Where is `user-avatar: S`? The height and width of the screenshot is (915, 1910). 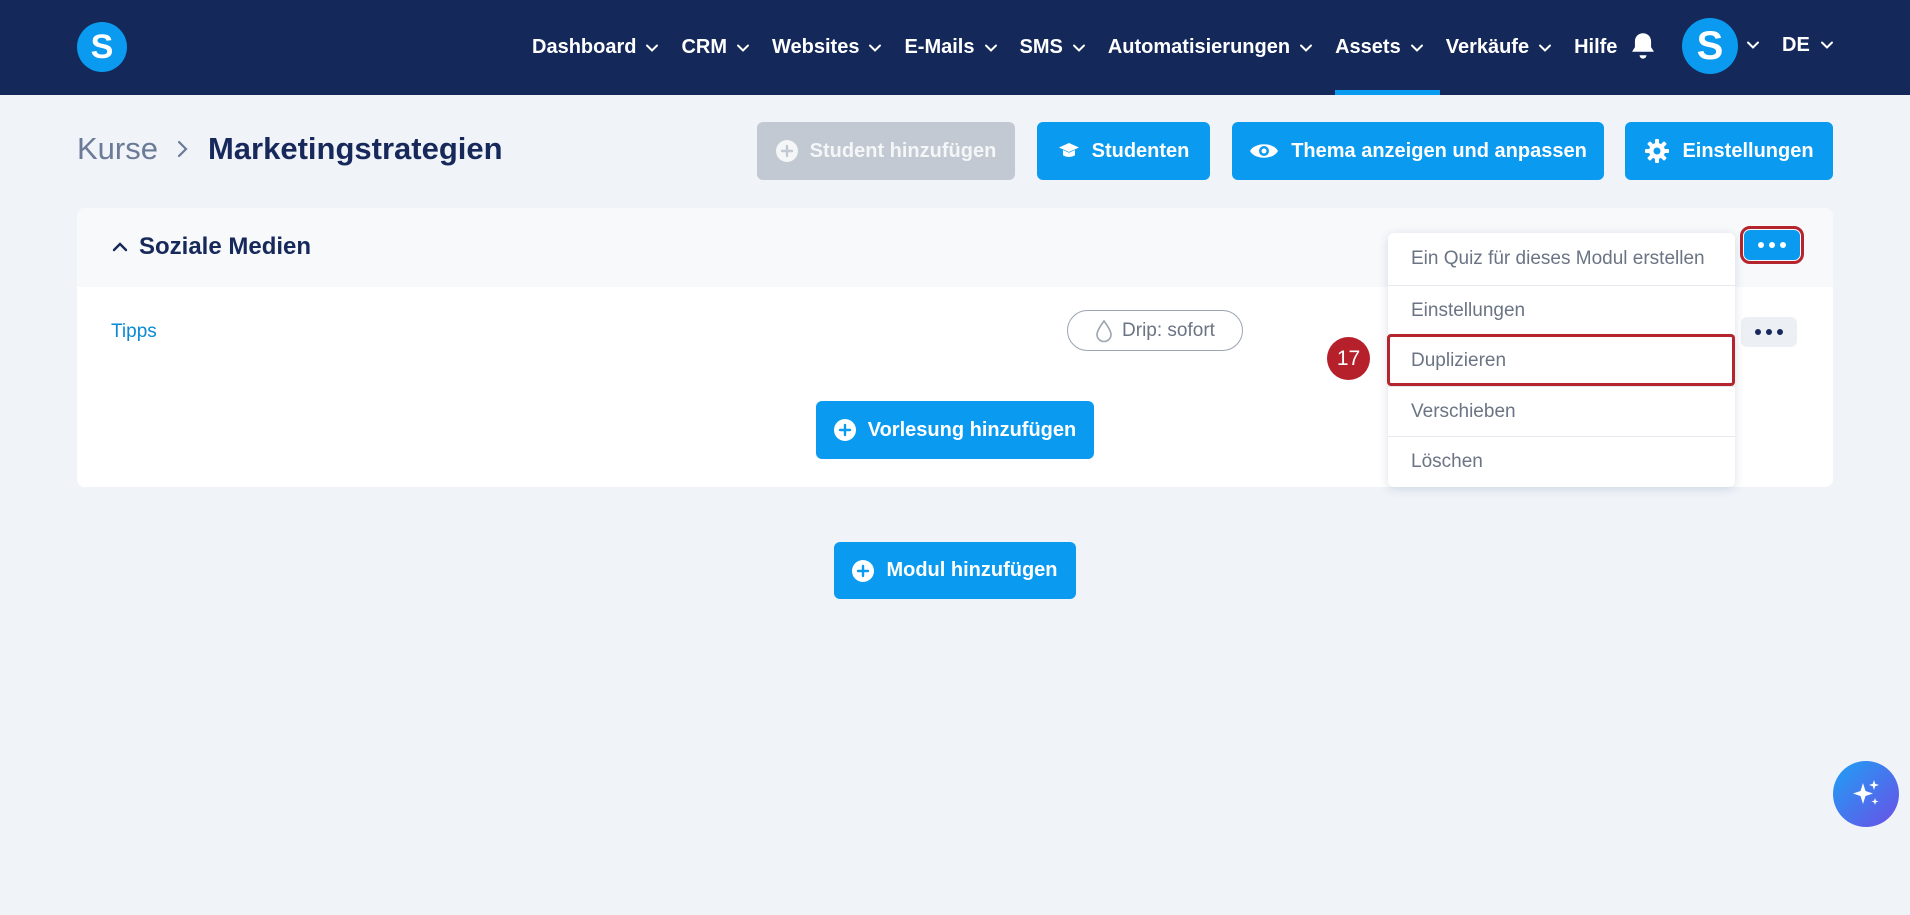 user-avatar: S is located at coordinates (1710, 46).